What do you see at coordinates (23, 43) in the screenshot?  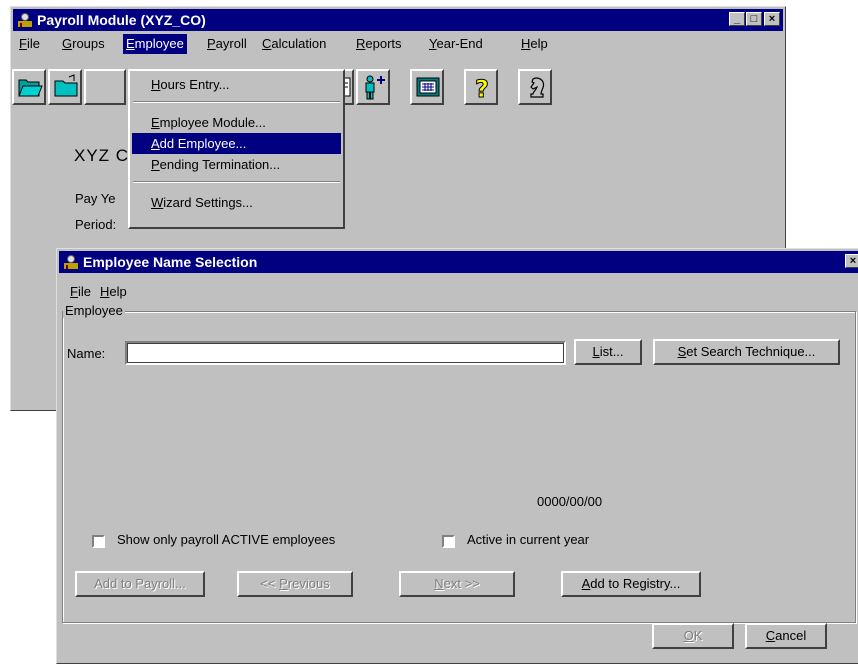 I see `menu-file-accelerator: F` at bounding box center [23, 43].